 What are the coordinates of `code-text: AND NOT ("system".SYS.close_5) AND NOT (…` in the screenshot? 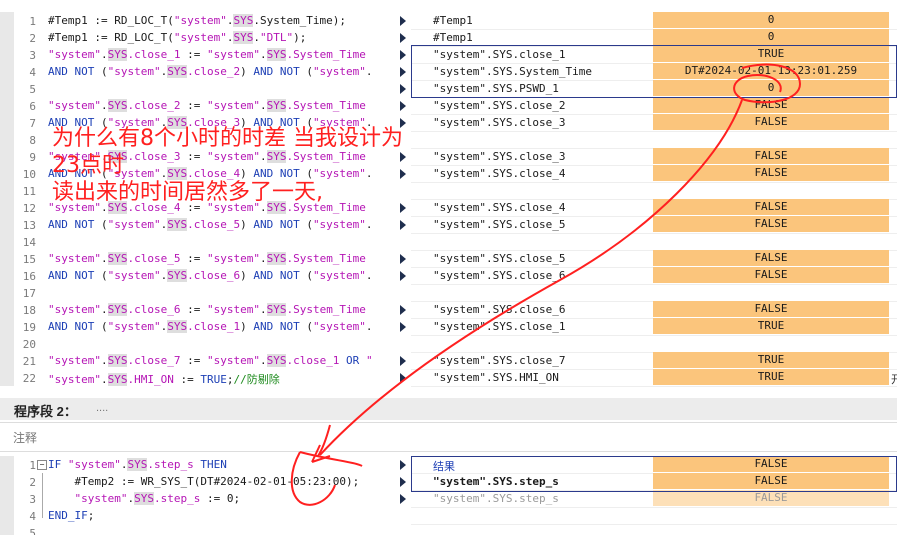 It's located at (210, 224).